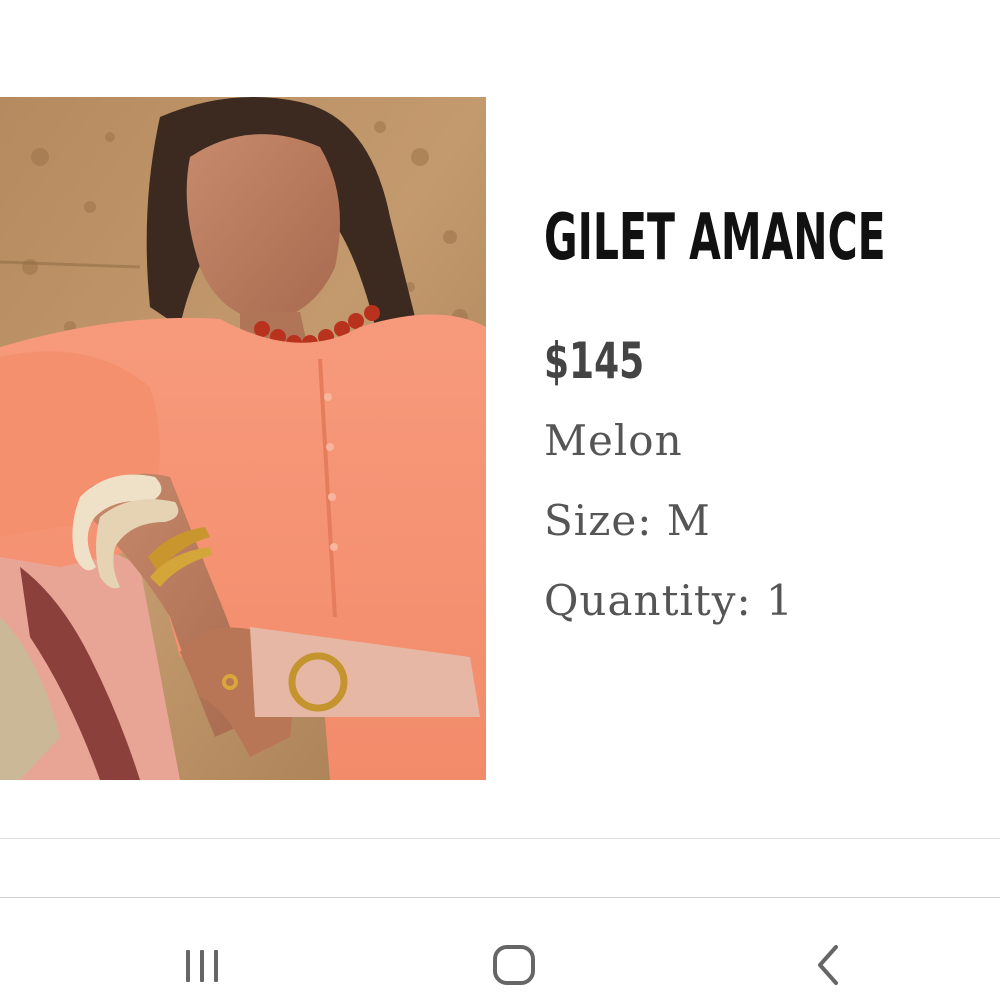  I want to click on product-size: Size: M, so click(627, 520).